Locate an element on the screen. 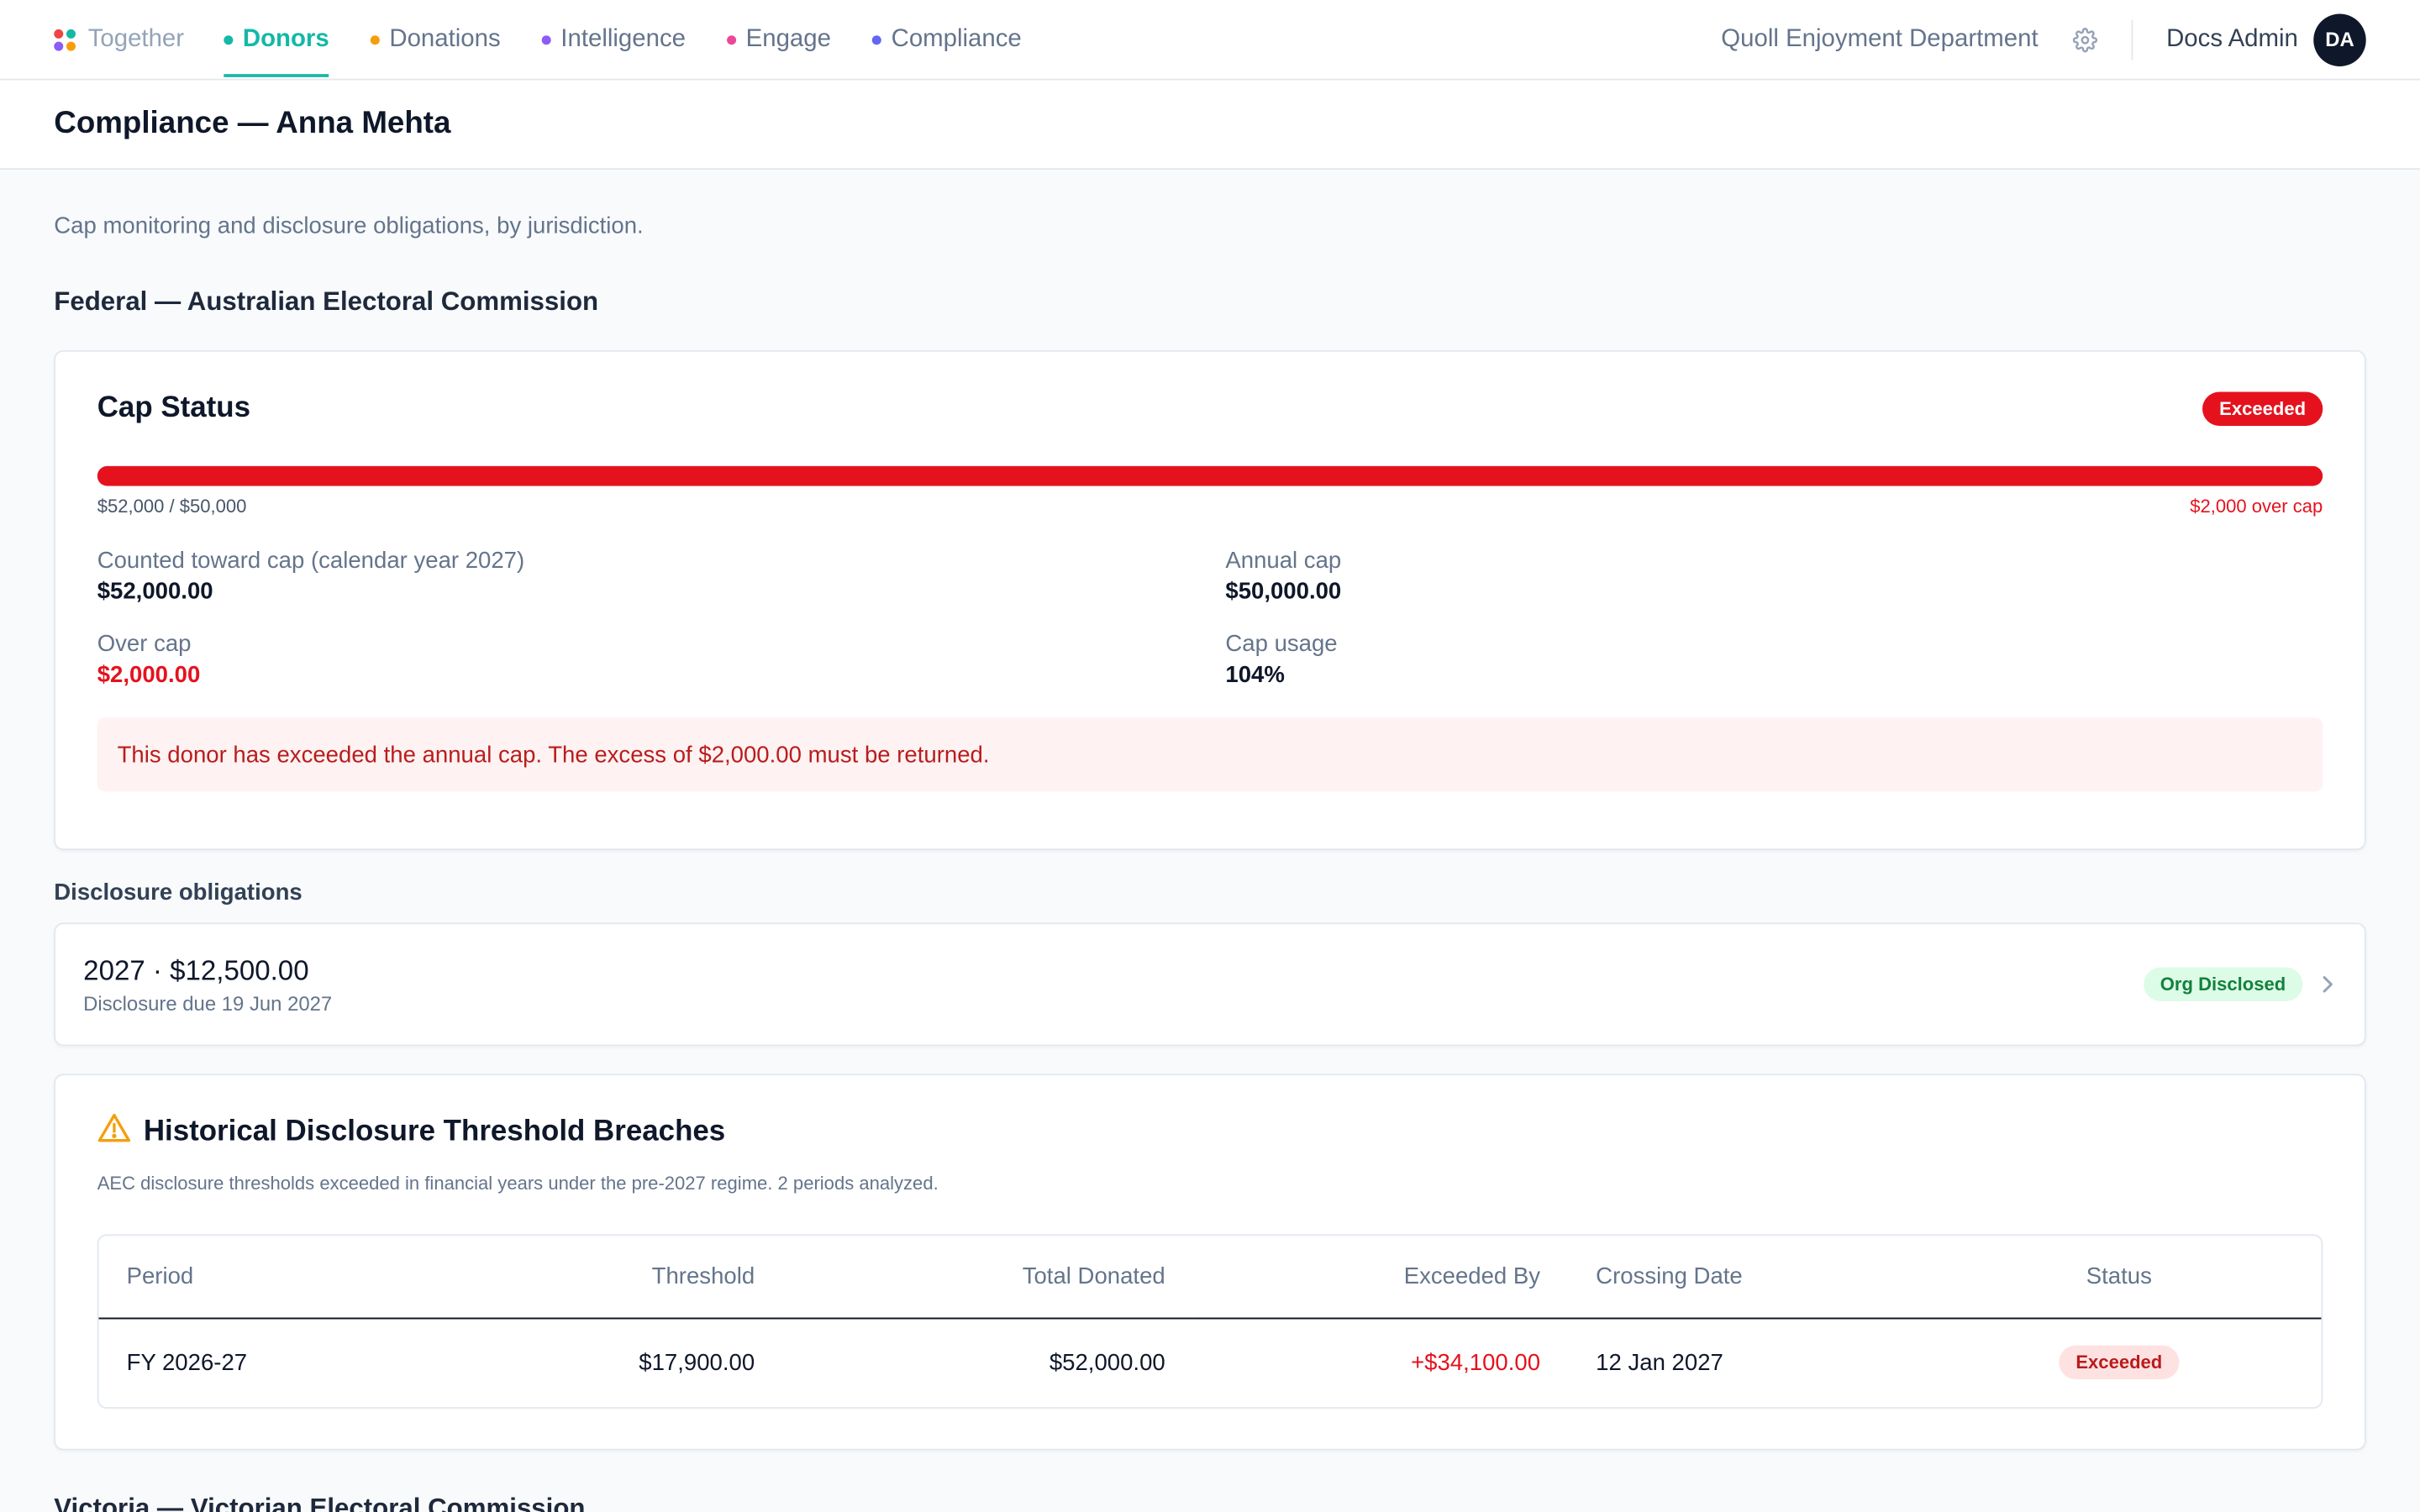 The width and height of the screenshot is (2420, 1512). avatar: DA is located at coordinates (2339, 39).